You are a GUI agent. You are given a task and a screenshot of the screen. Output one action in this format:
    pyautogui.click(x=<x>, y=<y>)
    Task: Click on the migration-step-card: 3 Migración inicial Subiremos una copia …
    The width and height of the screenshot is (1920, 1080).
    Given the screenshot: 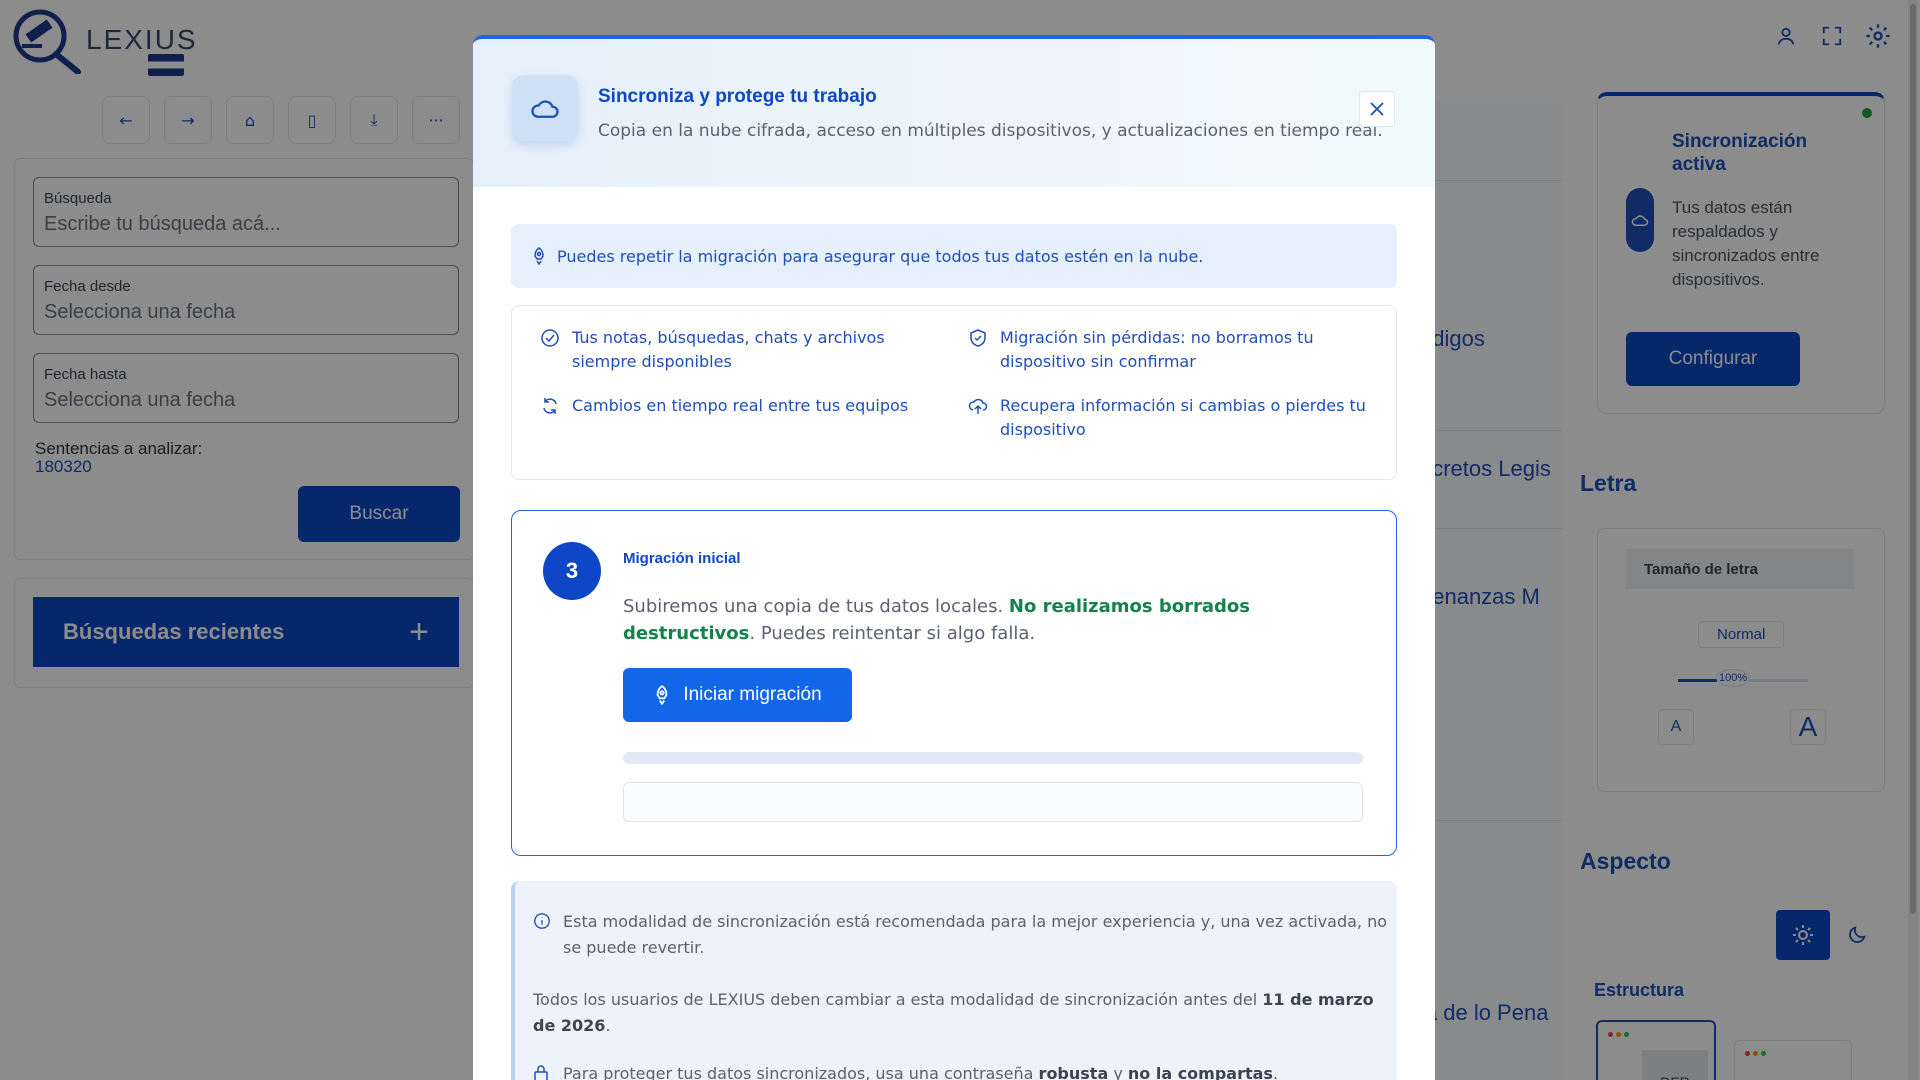 What is the action you would take?
    pyautogui.click(x=954, y=683)
    